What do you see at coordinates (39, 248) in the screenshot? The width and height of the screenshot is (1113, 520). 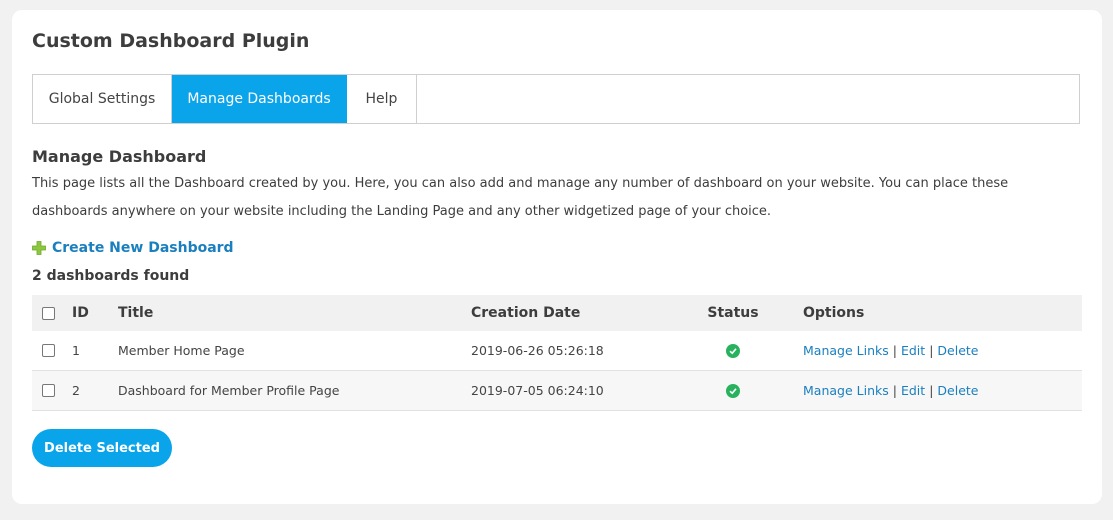 I see `plus-icon` at bounding box center [39, 248].